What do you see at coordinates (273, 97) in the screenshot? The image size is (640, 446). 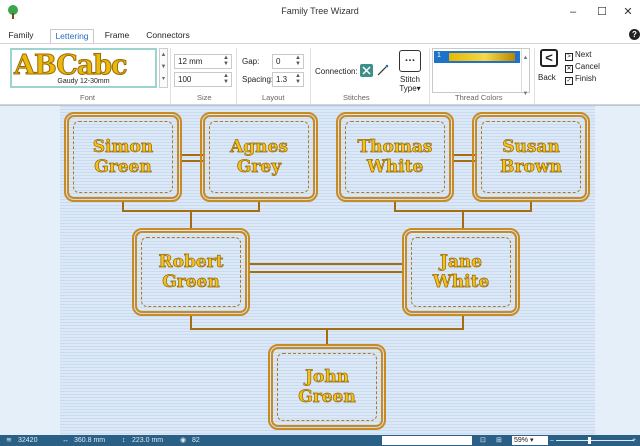 I see `group-label-layout: Layout` at bounding box center [273, 97].